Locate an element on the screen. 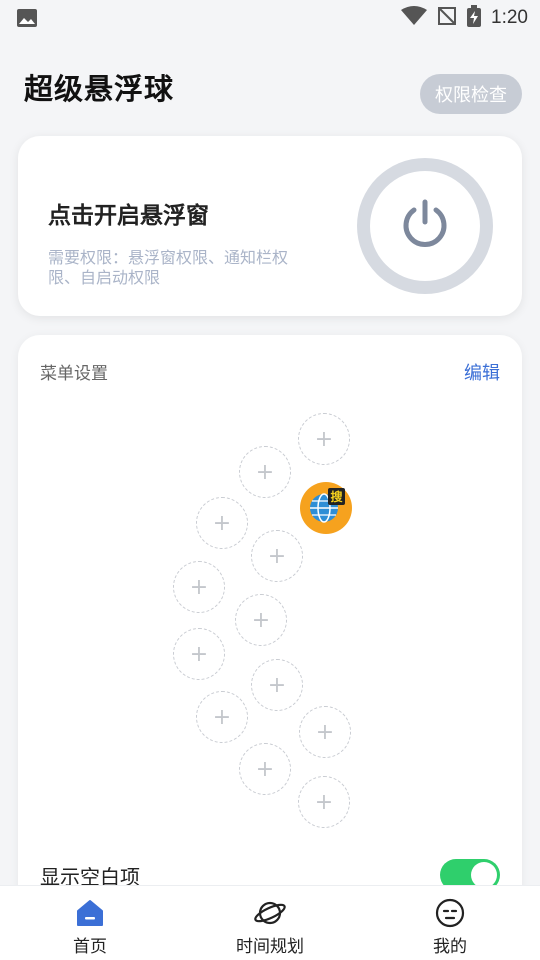 The height and width of the screenshot is (960, 540). permission-check-button: 权限检查 is located at coordinates (471, 94).